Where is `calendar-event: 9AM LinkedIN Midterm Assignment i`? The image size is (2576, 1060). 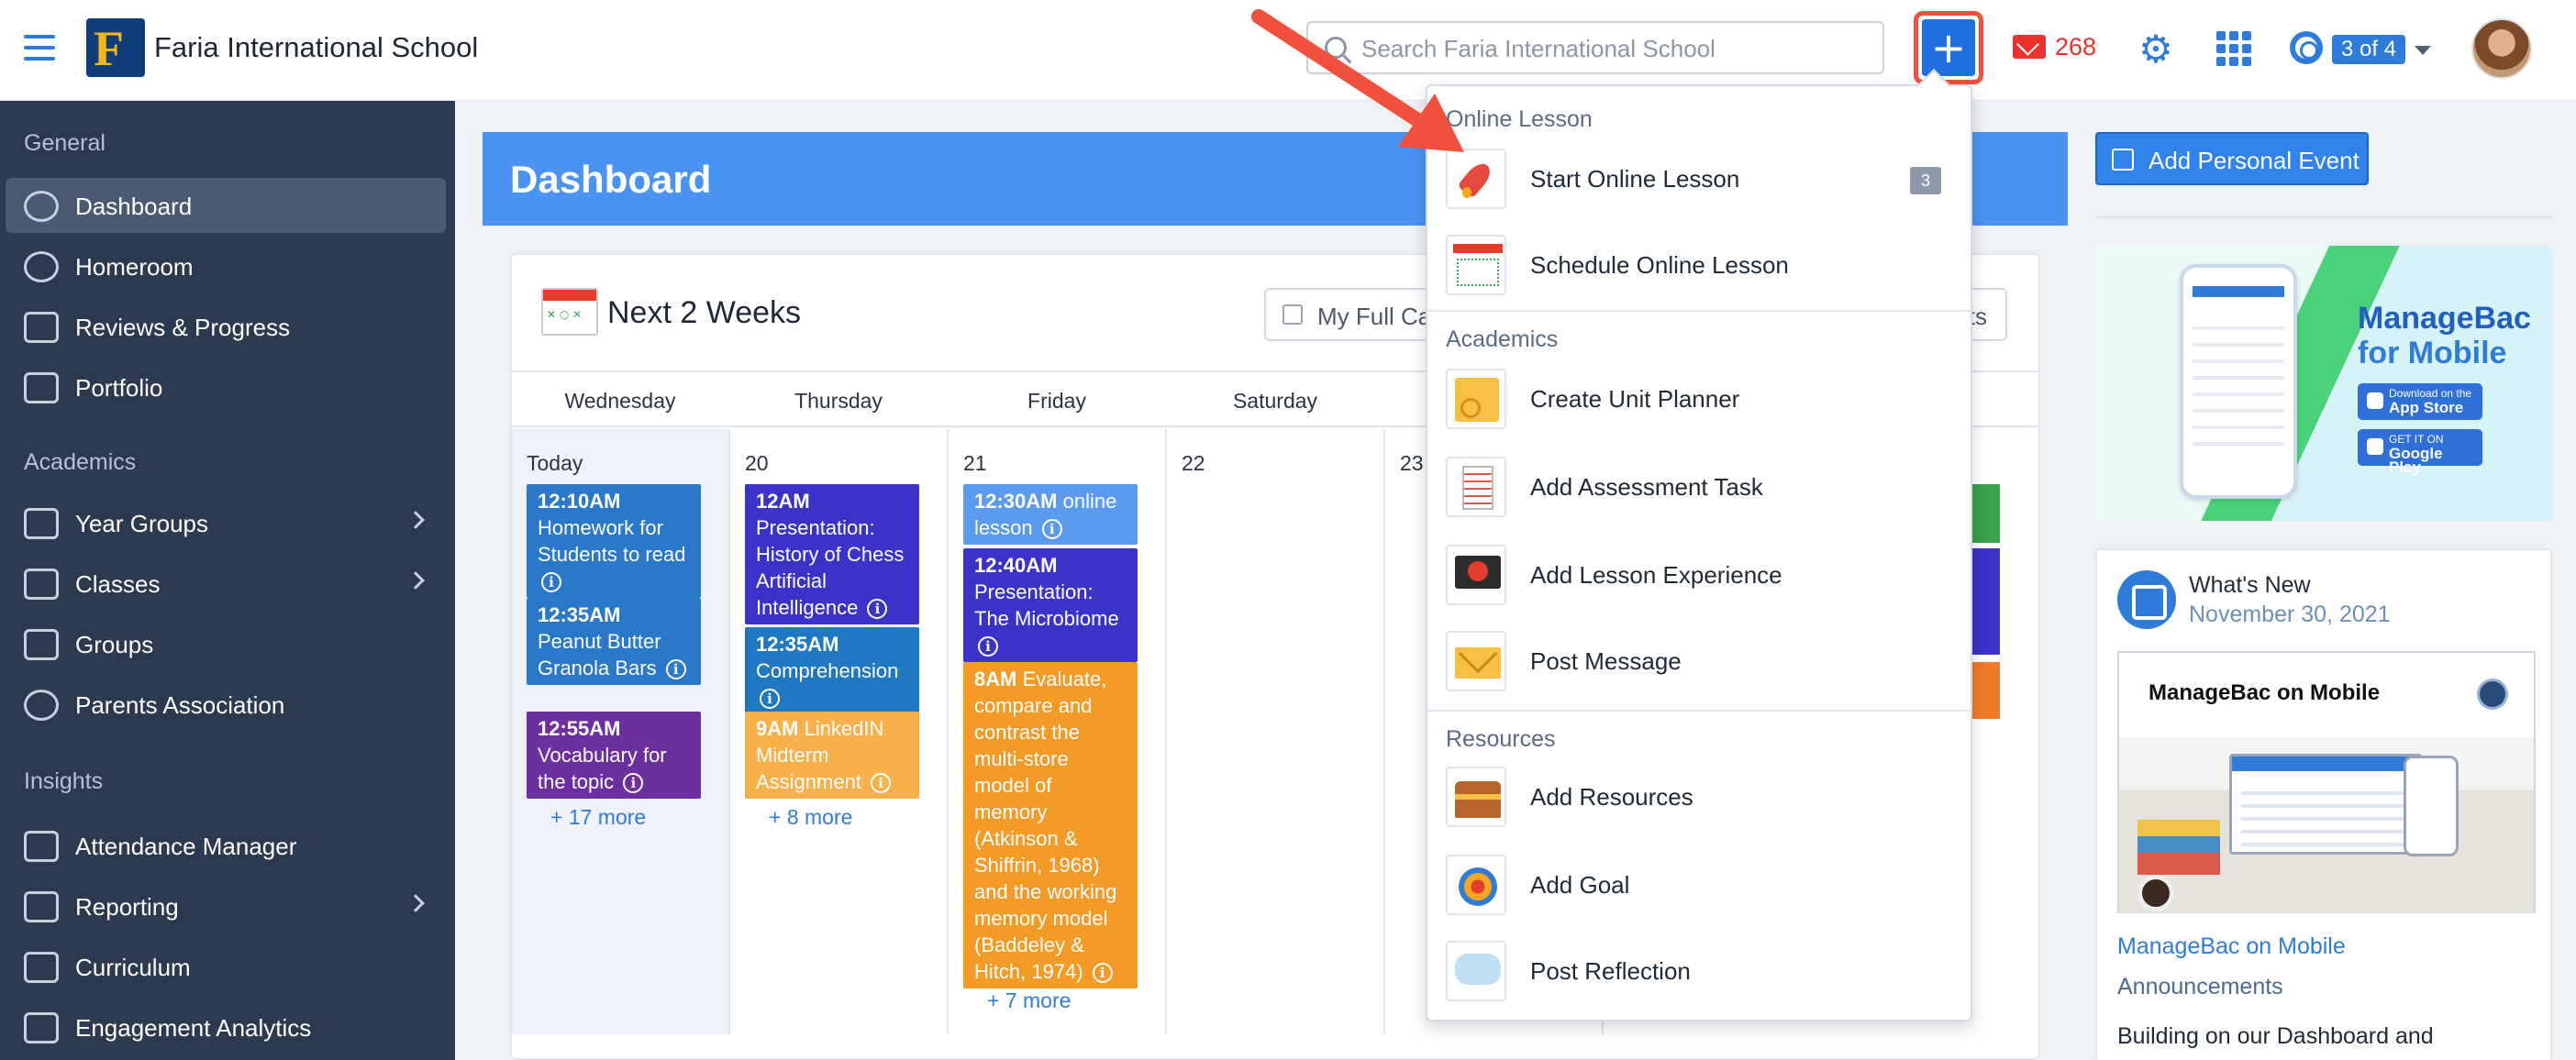 calendar-event: 9AM LinkedIN Midterm Assignment i is located at coordinates (832, 755).